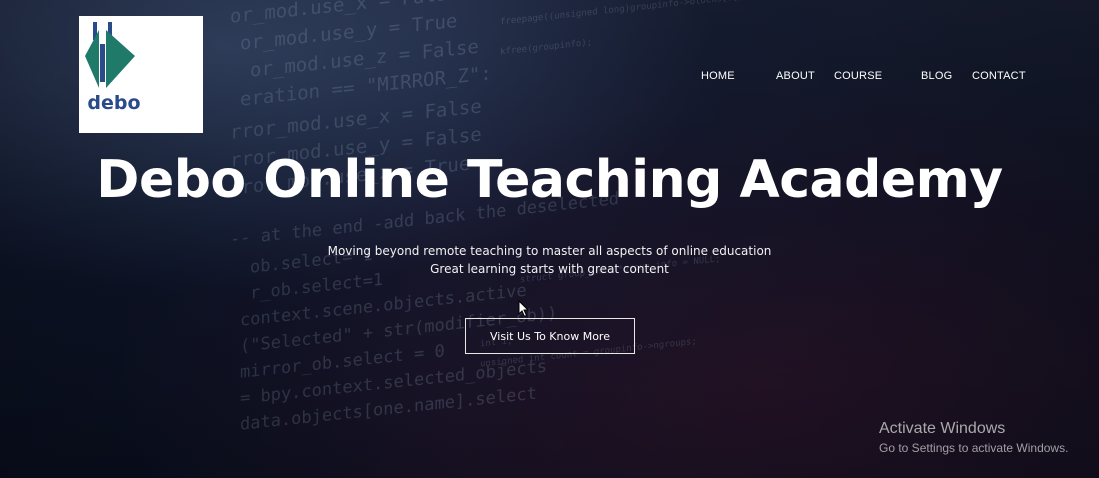 The image size is (1099, 478). I want to click on hero-title: Debo Online Teaching Academy, so click(549, 180).